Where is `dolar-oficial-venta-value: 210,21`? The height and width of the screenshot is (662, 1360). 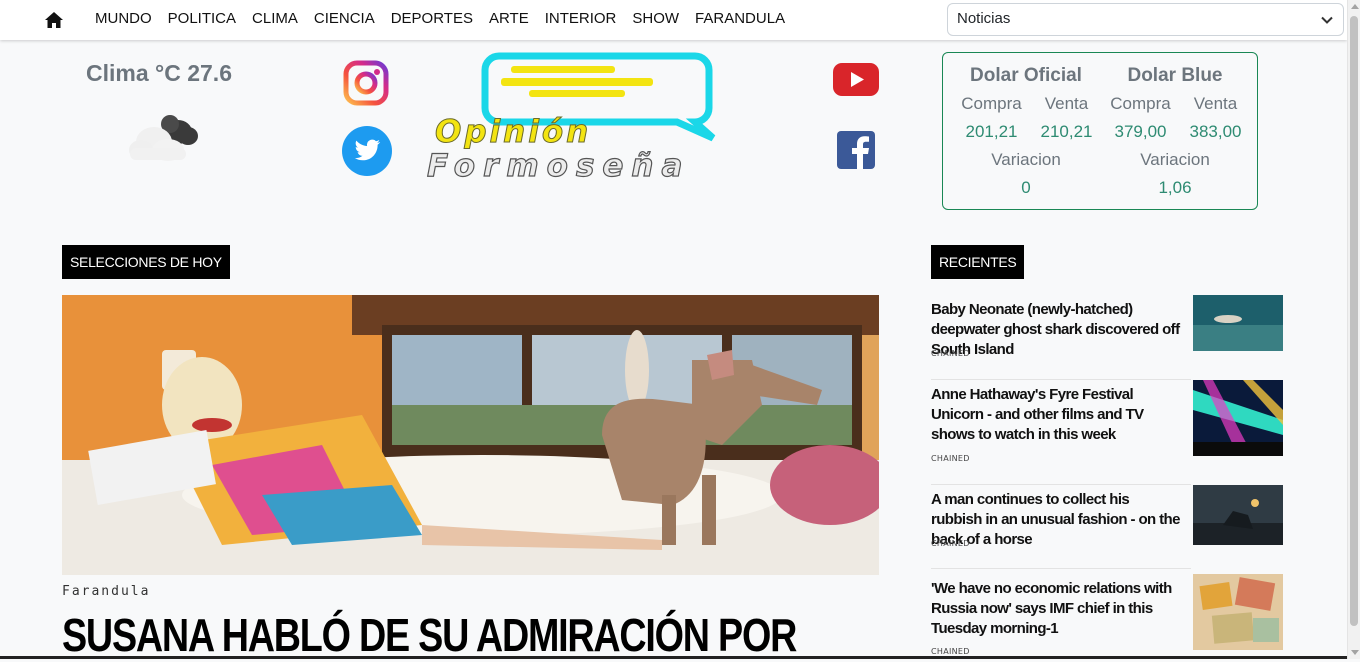 dolar-oficial-venta-value: 210,21 is located at coordinates (1066, 131).